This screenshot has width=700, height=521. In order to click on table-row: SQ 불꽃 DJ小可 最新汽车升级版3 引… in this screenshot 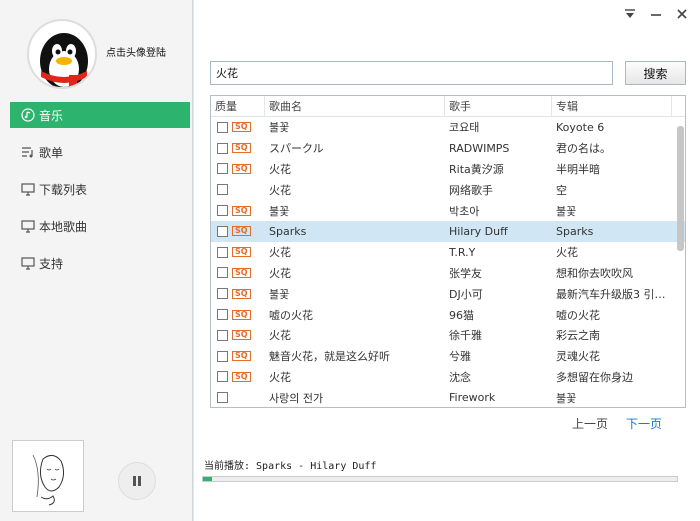, I will do `click(448, 293)`.